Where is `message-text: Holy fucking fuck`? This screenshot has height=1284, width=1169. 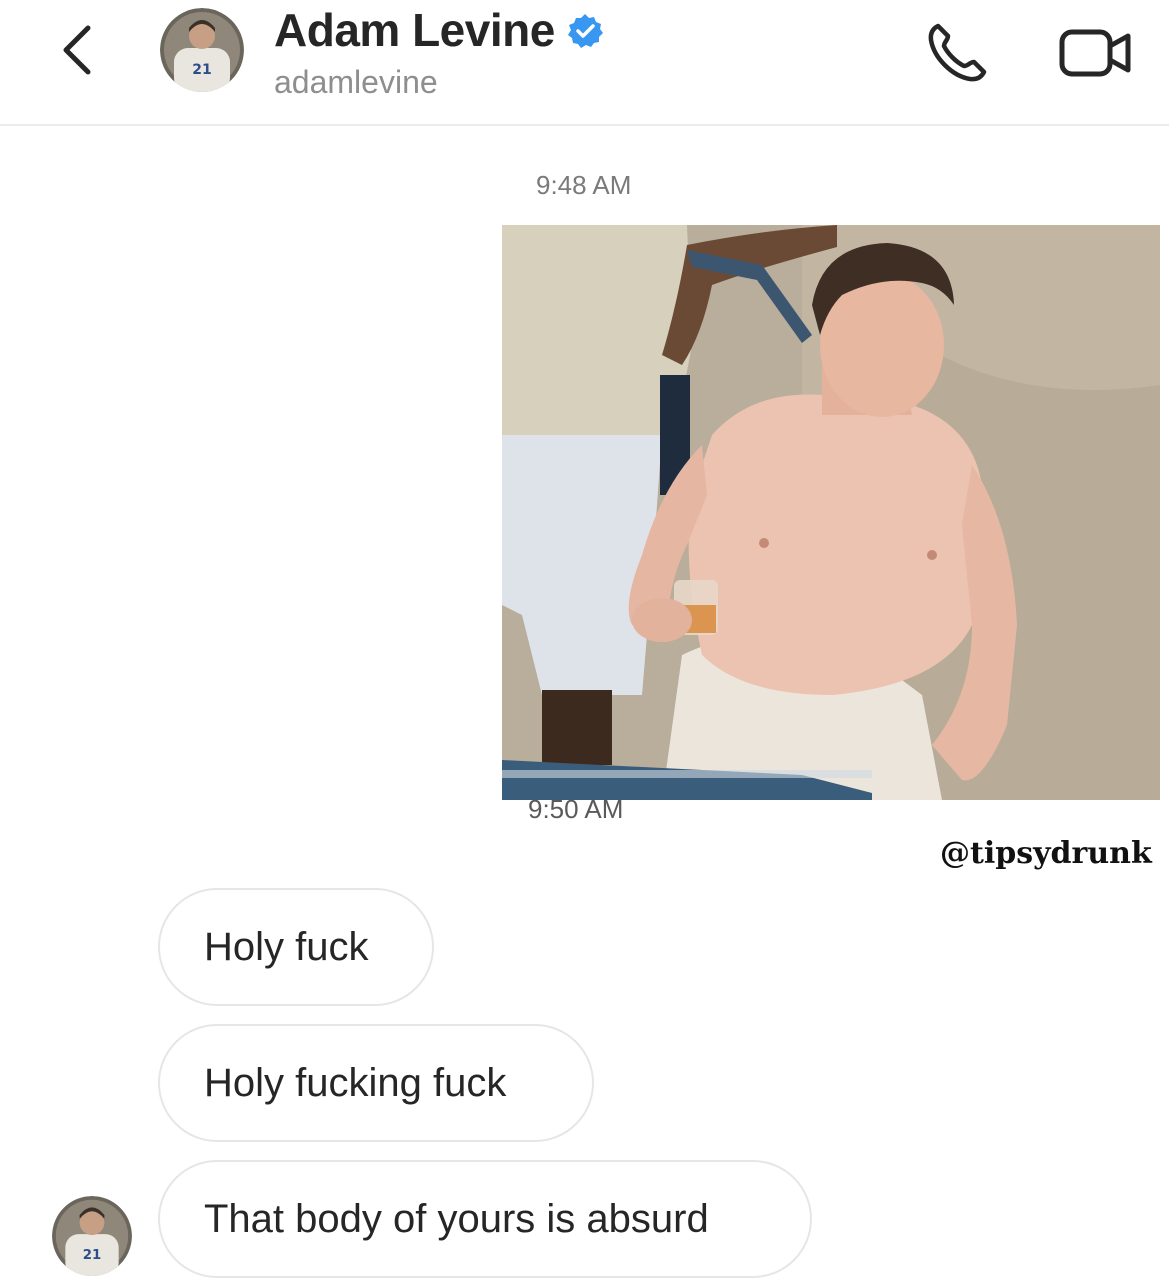 message-text: Holy fucking fuck is located at coordinates (355, 1082).